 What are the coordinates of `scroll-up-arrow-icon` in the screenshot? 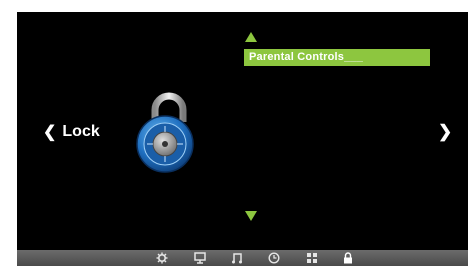 It's located at (251, 37).